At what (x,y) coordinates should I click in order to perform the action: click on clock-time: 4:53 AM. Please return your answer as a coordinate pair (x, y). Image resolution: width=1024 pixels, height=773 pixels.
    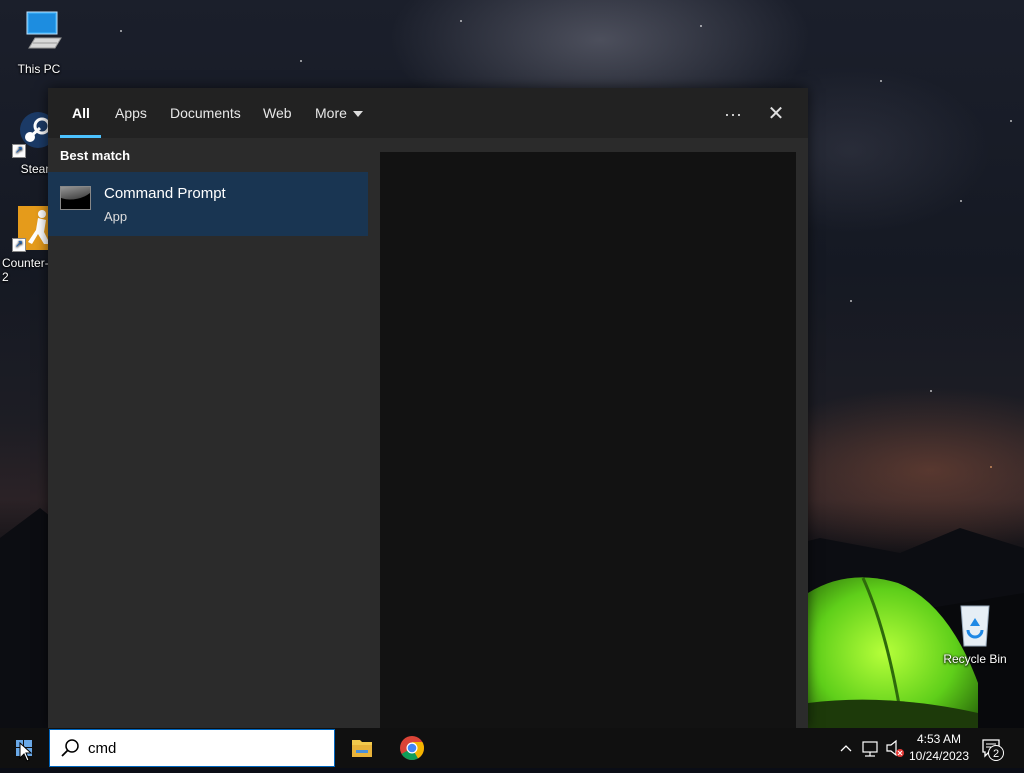
    Looking at the image, I should click on (939, 739).